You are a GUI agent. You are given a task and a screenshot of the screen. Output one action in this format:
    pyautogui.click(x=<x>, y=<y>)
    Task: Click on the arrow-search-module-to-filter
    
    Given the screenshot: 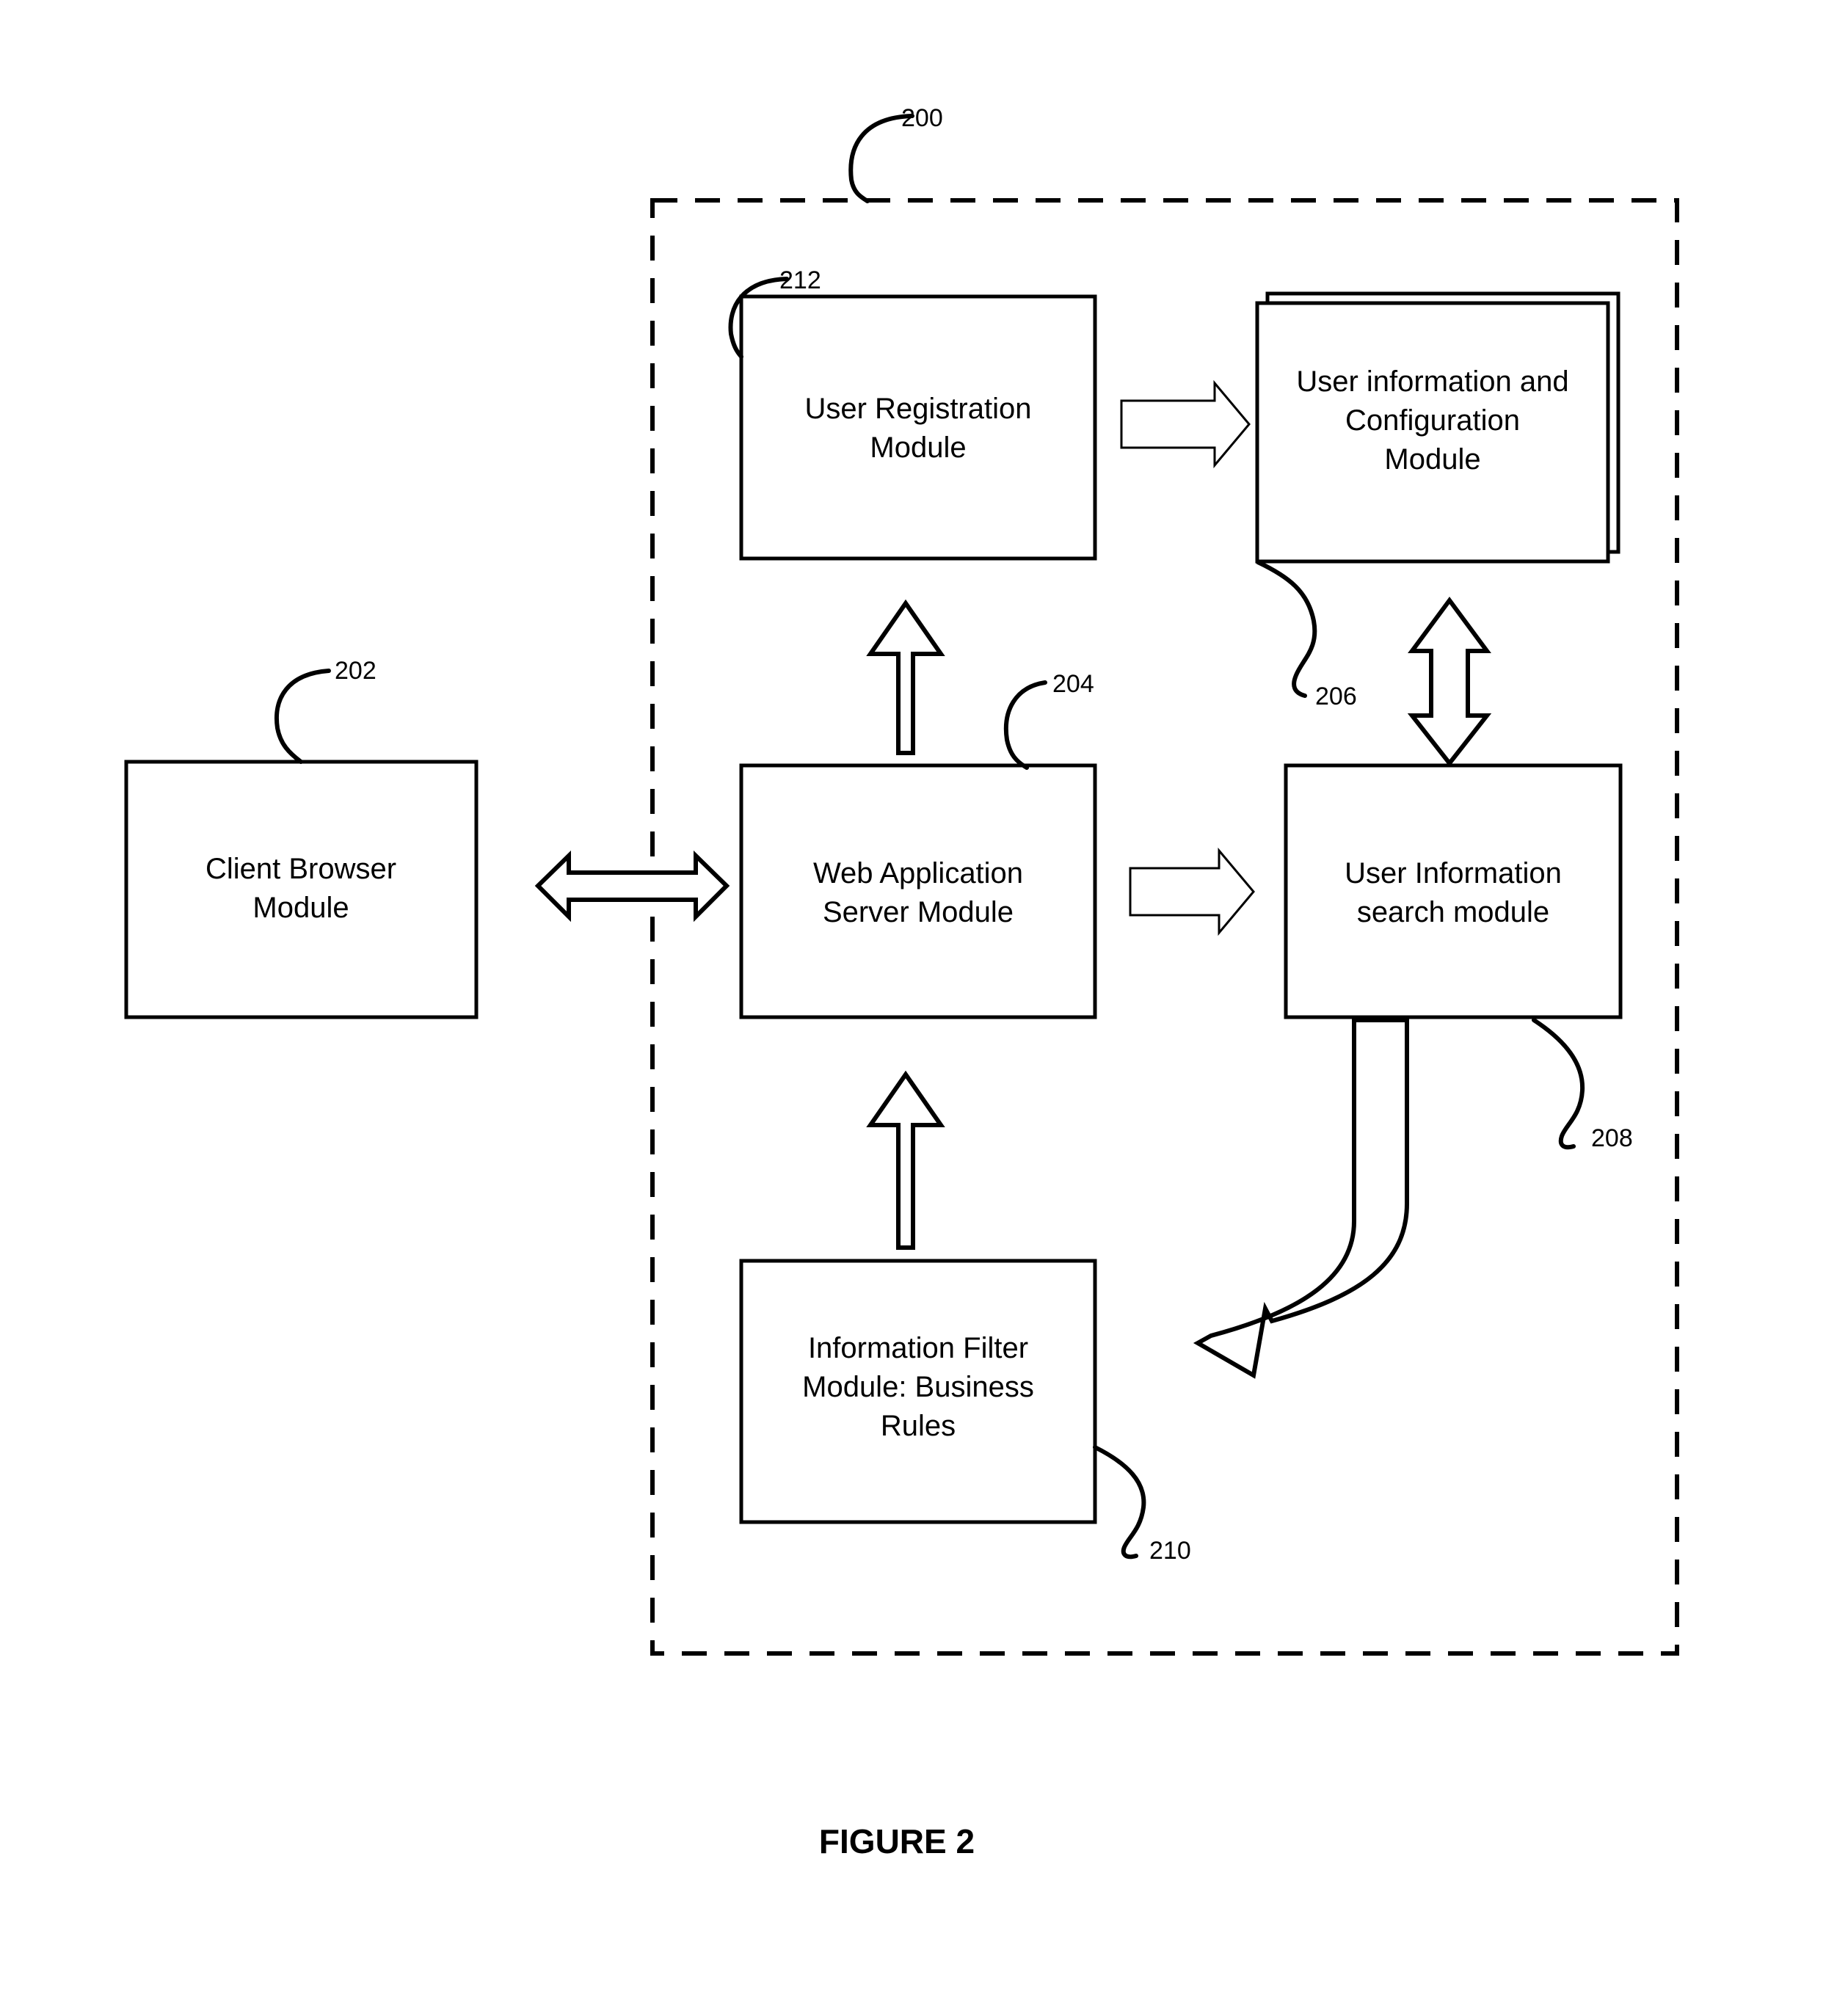 What is the action you would take?
    pyautogui.click(x=1301, y=1198)
    